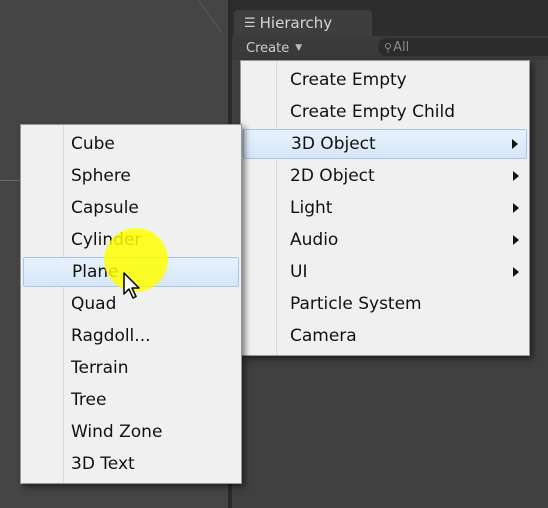  Describe the element at coordinates (385, 176) in the screenshot. I see `menu-item: 2D Object` at that location.